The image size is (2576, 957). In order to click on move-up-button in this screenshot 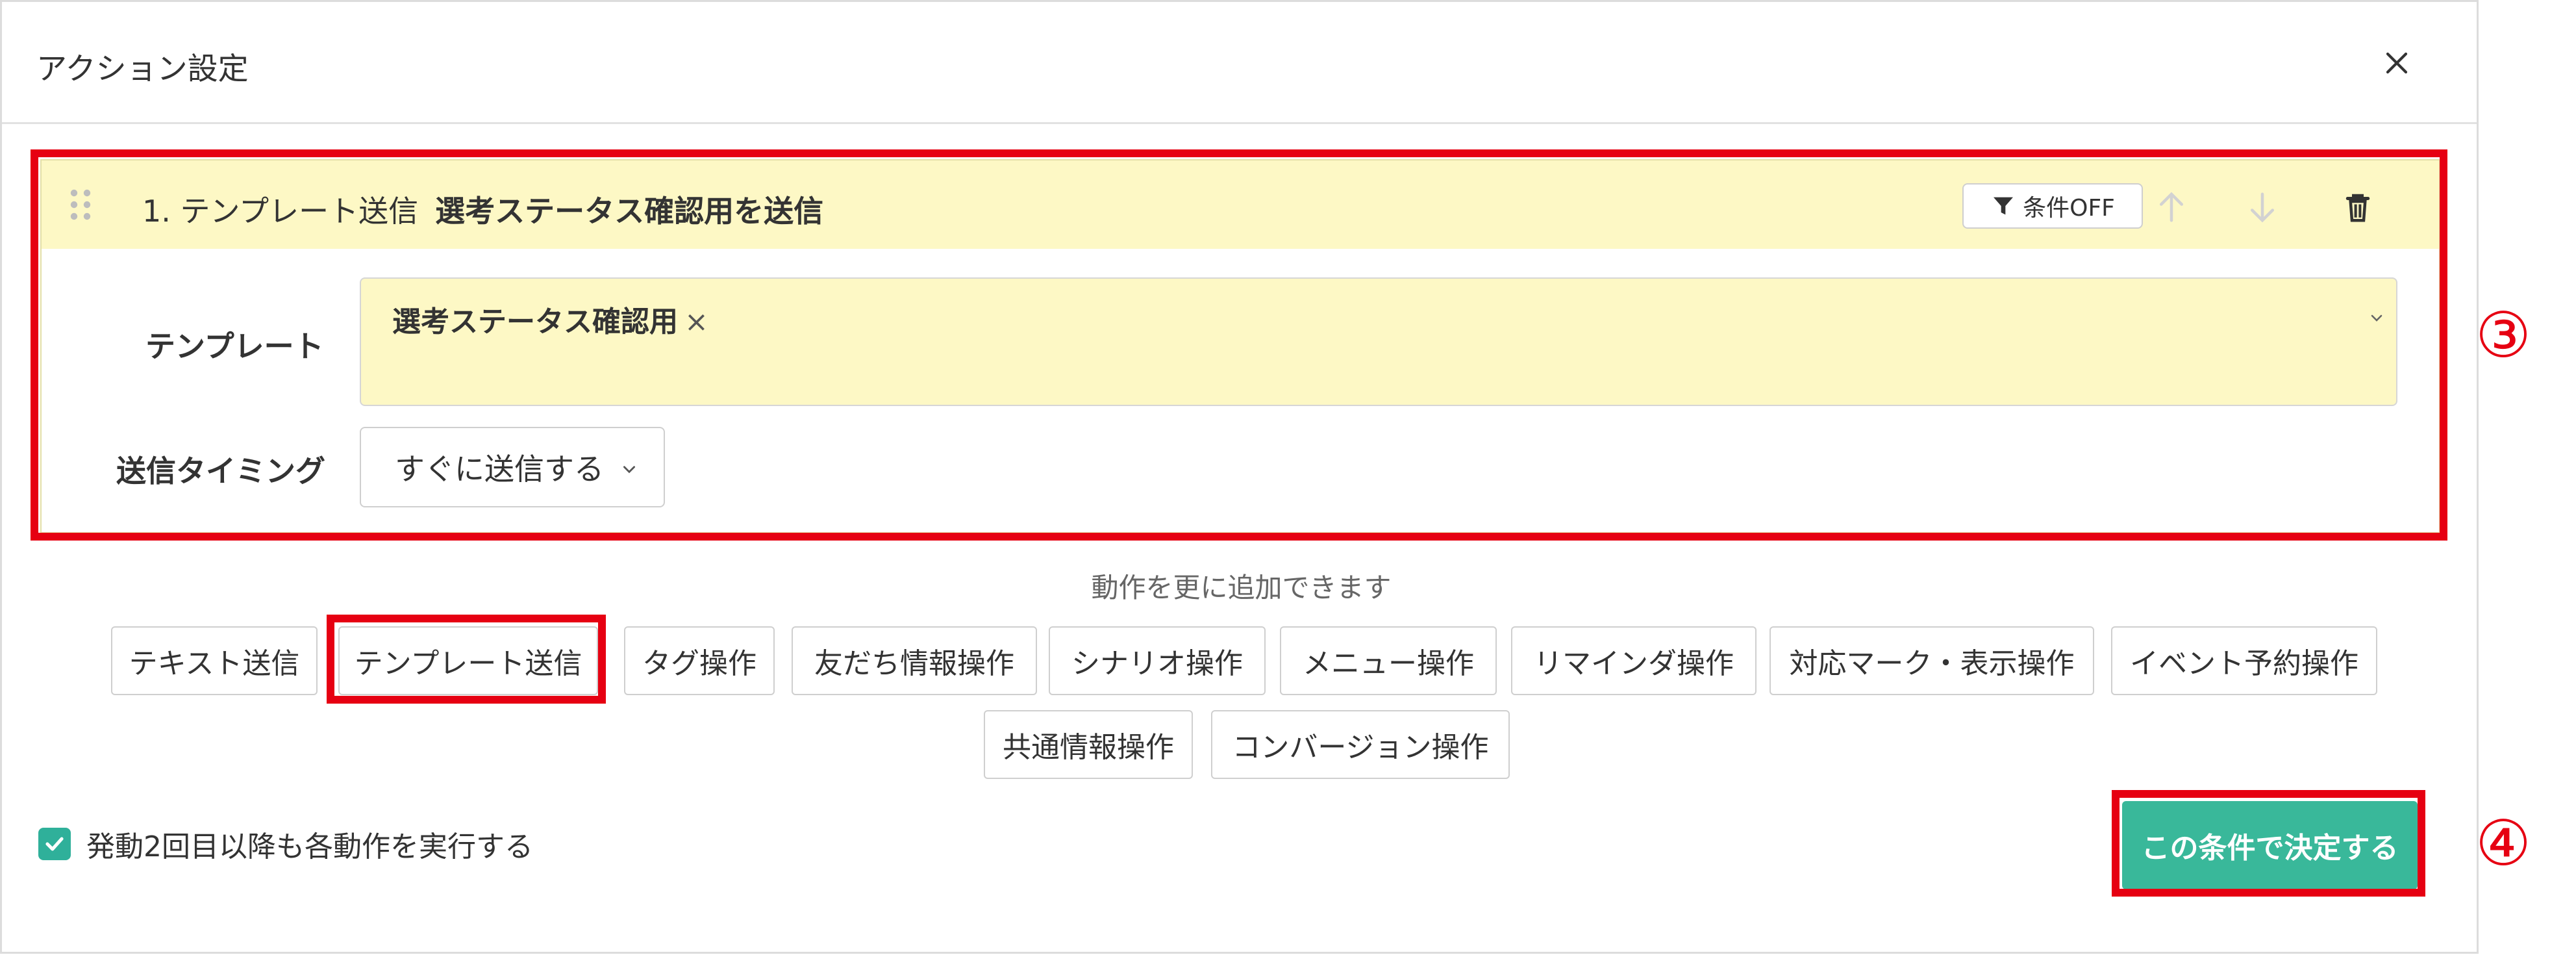, I will do `click(2171, 207)`.